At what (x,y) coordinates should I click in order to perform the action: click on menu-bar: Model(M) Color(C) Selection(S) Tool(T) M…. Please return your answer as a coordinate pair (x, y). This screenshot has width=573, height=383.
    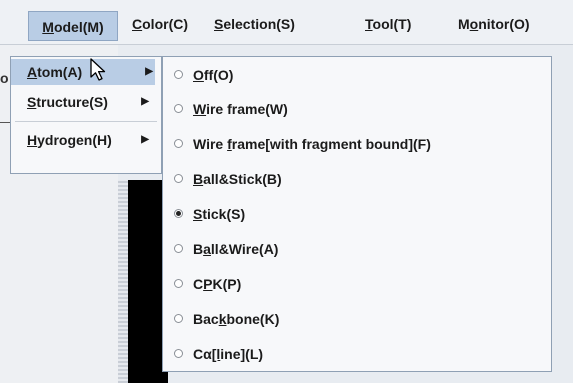
    Looking at the image, I should click on (286, 22).